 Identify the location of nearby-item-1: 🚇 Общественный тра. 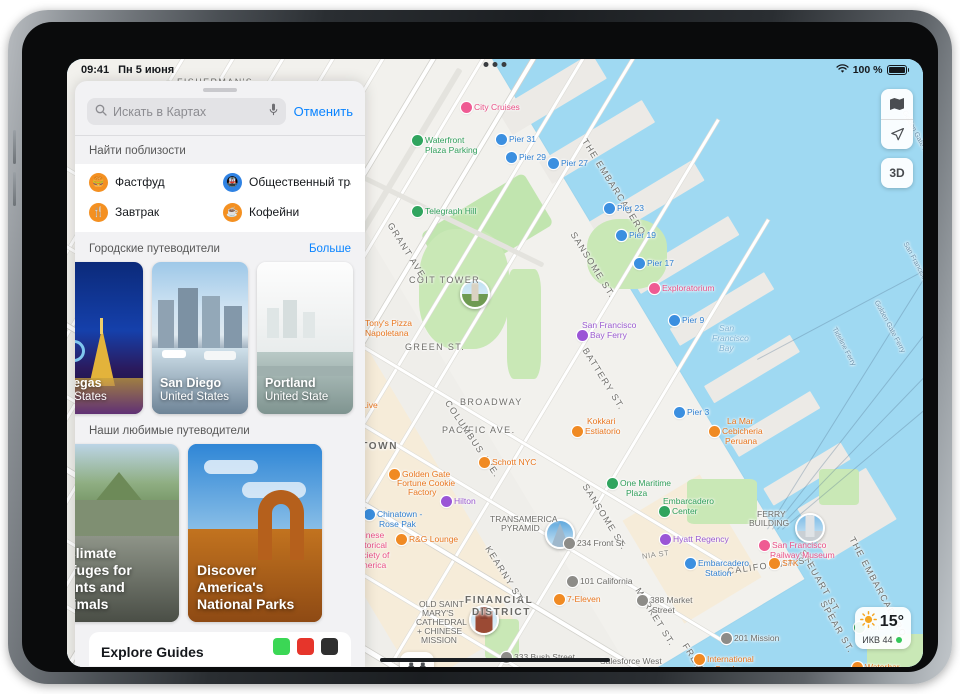
(287, 182).